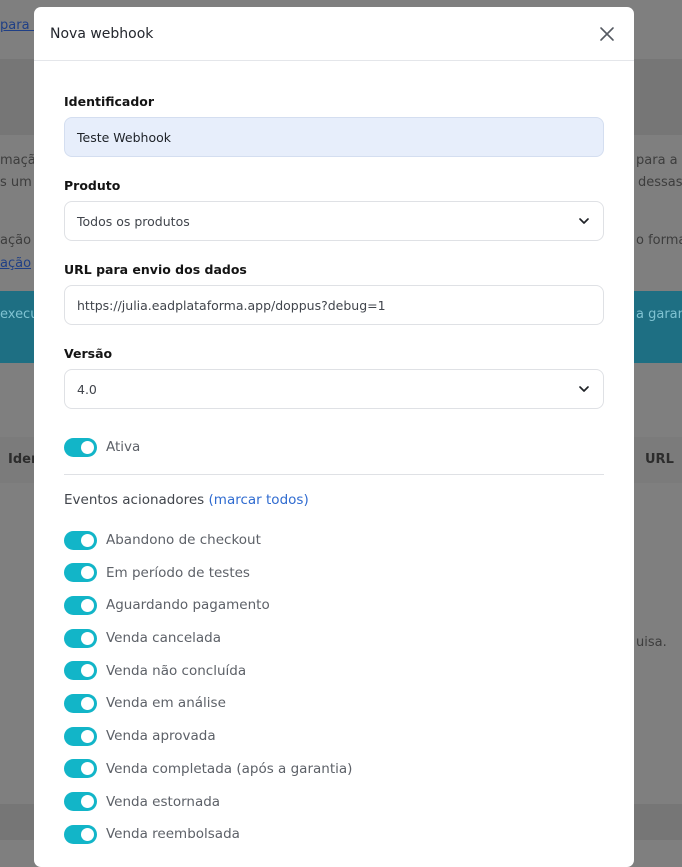  What do you see at coordinates (334, 638) in the screenshot?
I see `event-item: Venda cancelada` at bounding box center [334, 638].